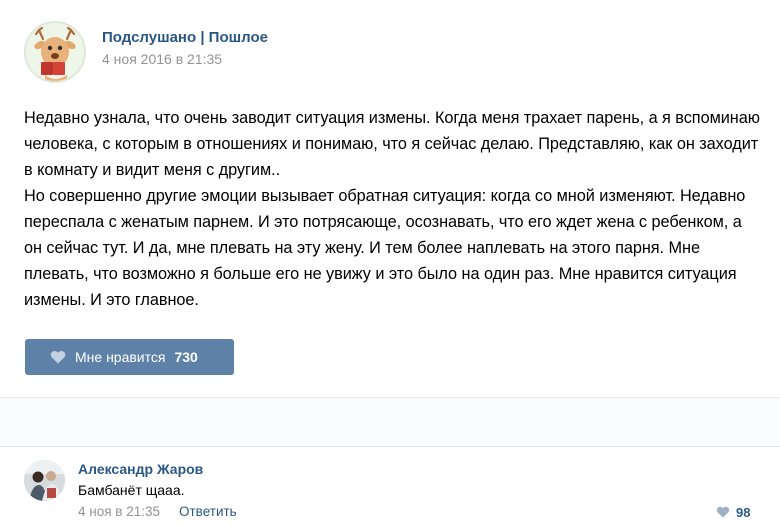  Describe the element at coordinates (208, 512) in the screenshot. I see `reply-link: Ответить` at that location.